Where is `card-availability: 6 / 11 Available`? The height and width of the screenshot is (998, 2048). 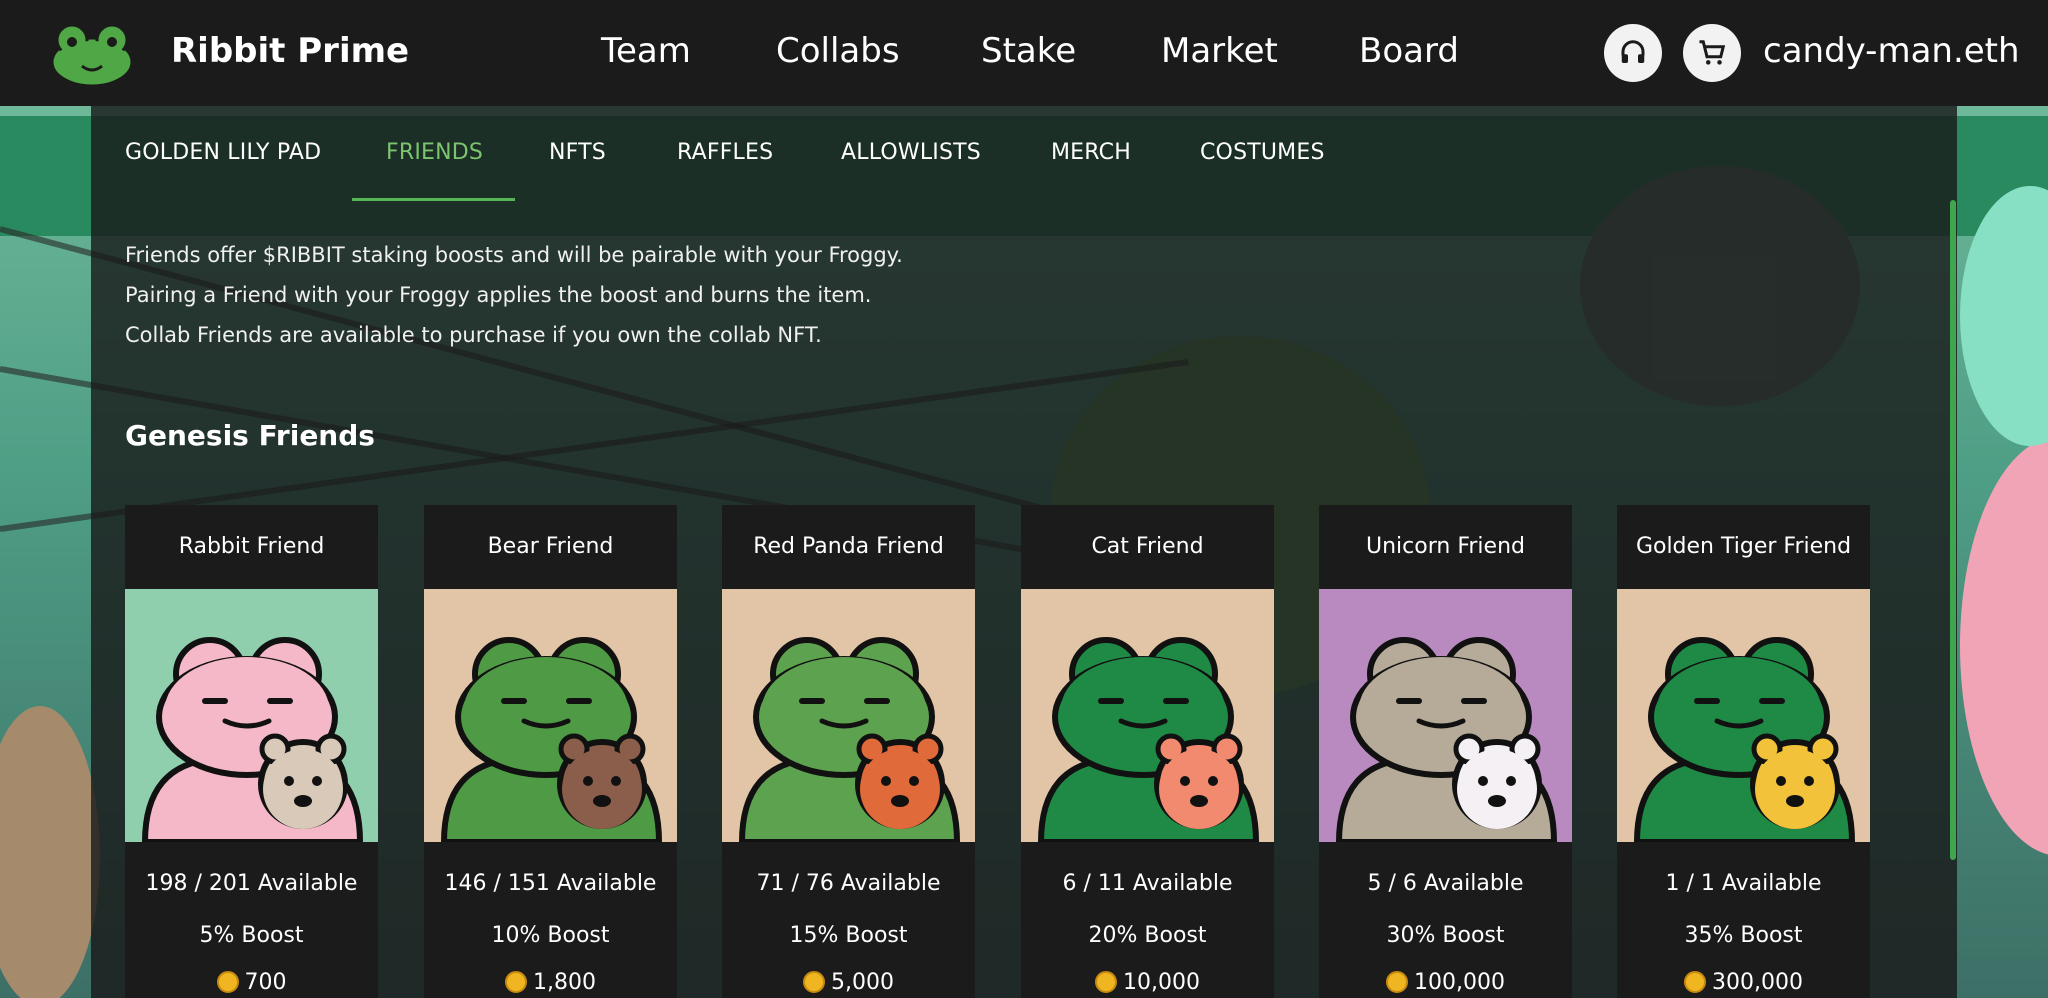 card-availability: 6 / 11 Available is located at coordinates (1147, 883).